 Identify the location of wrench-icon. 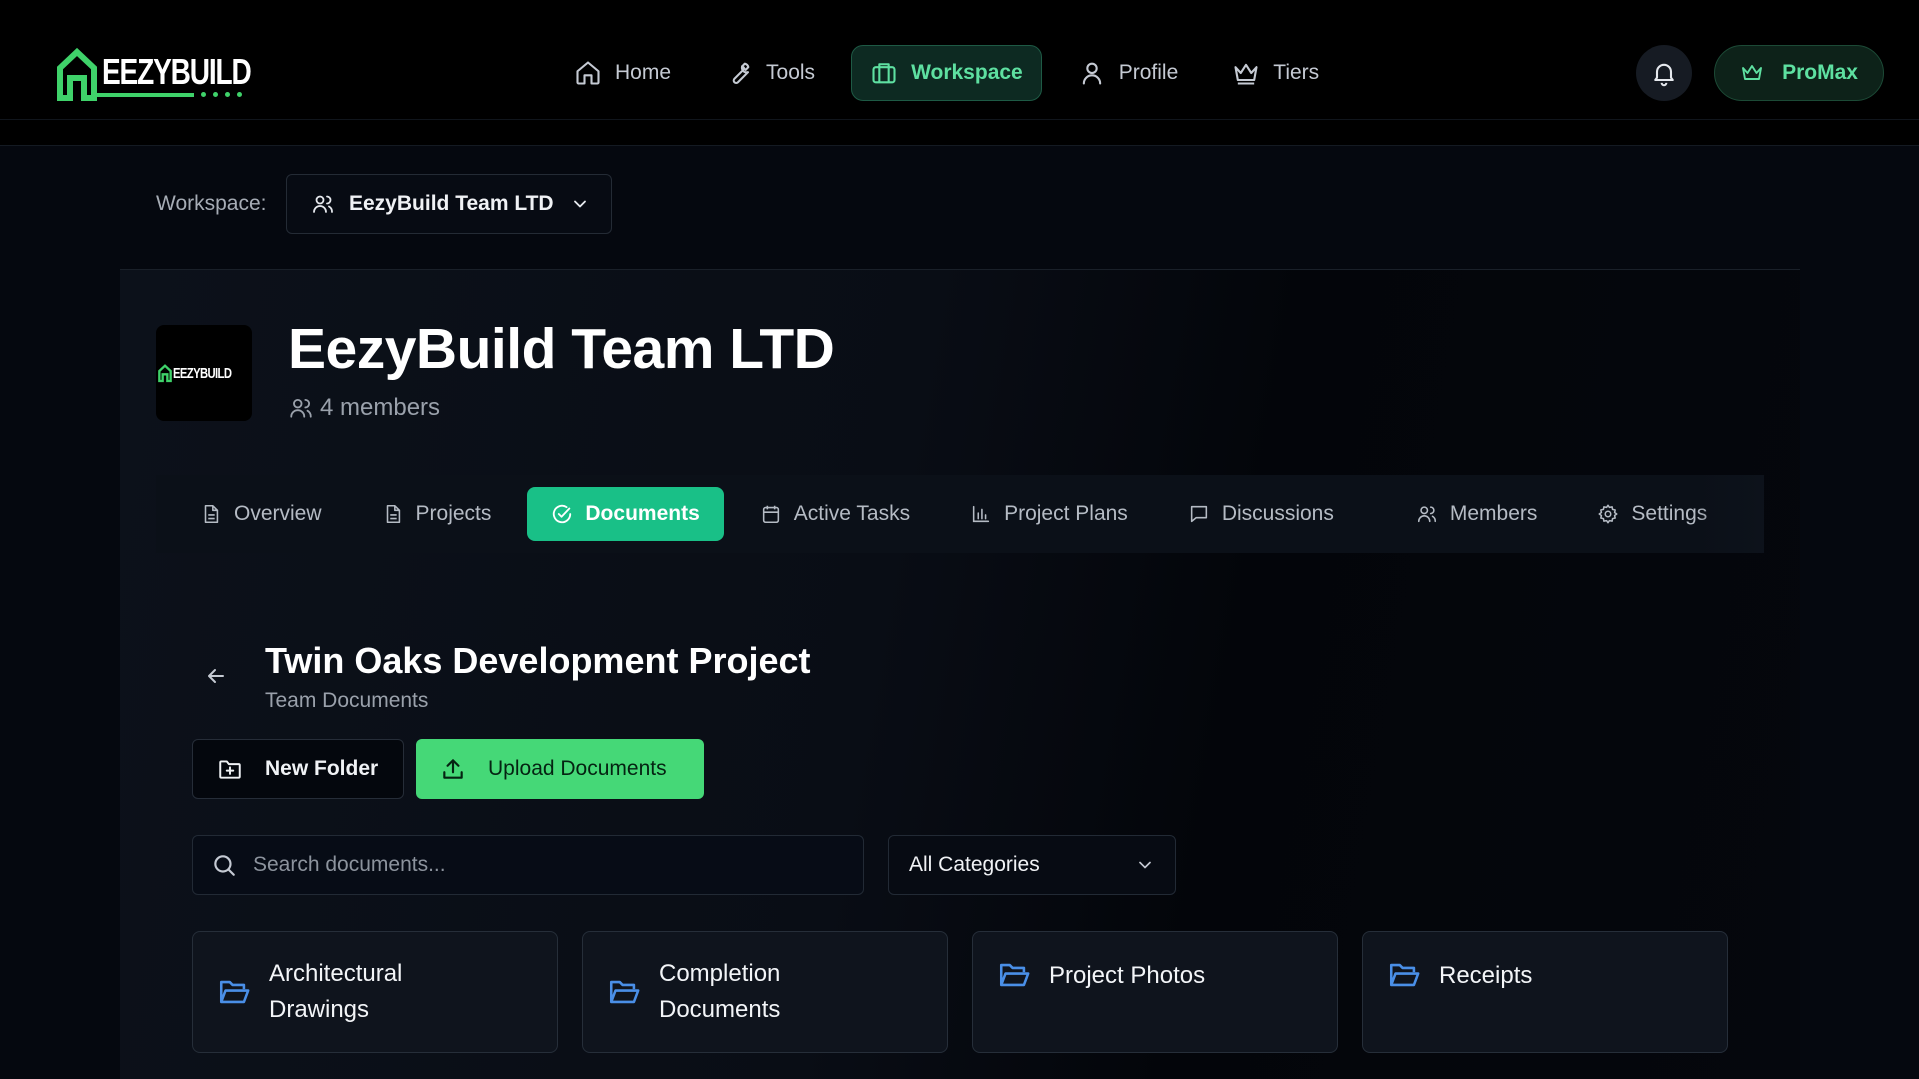
(741, 73).